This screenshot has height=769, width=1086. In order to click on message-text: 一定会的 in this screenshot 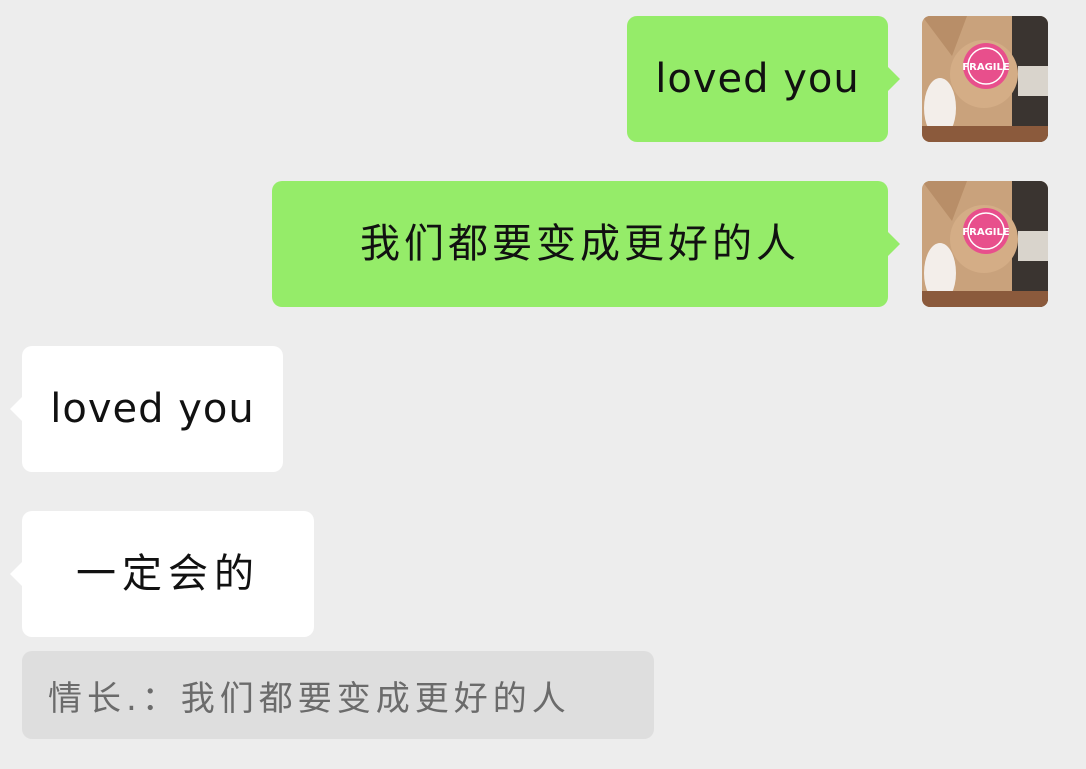, I will do `click(168, 574)`.